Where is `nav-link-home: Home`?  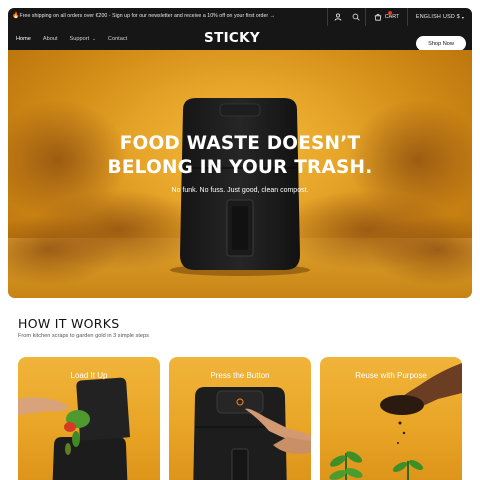 nav-link-home: Home is located at coordinates (23, 39).